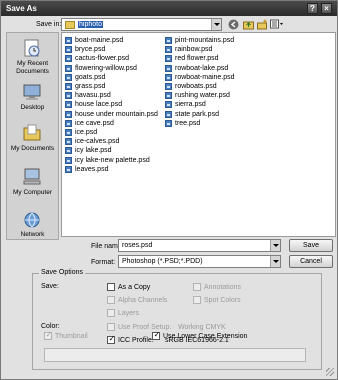  I want to click on file-name: rowboat-lake.psd, so click(202, 68).